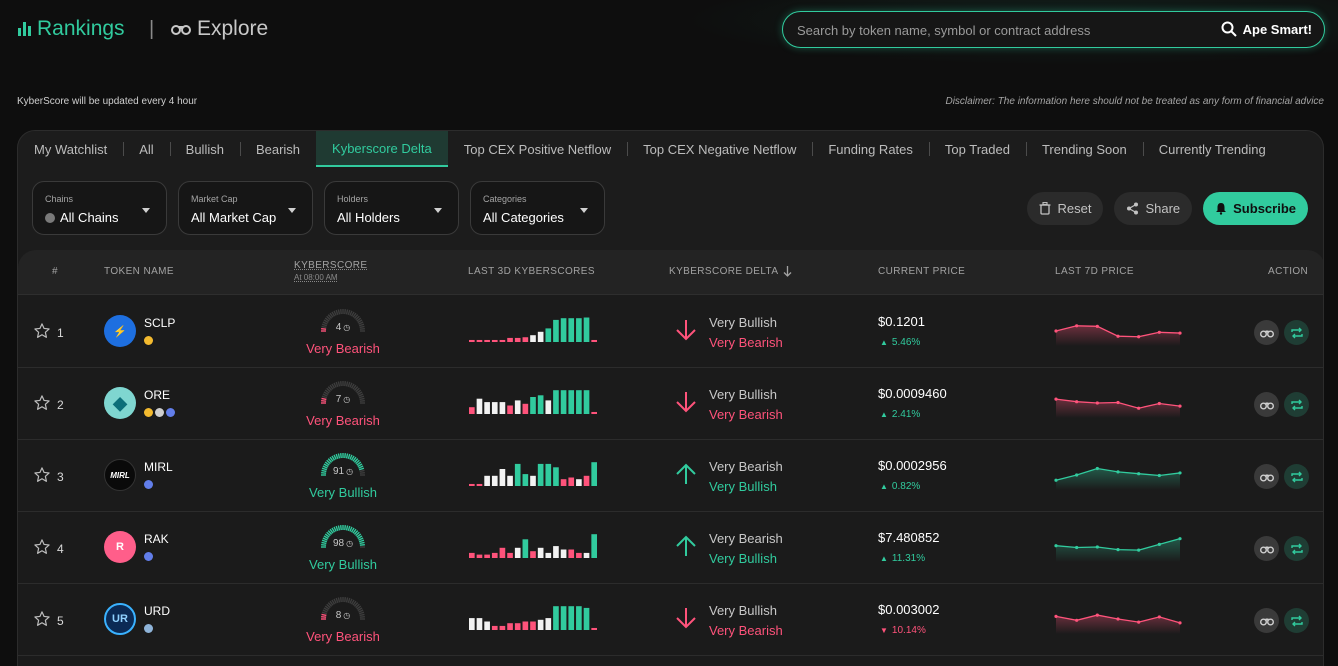 Image resolution: width=1338 pixels, height=666 pixels. Describe the element at coordinates (533, 474) in the screenshot. I see `kyberscore-3d-bars` at that location.